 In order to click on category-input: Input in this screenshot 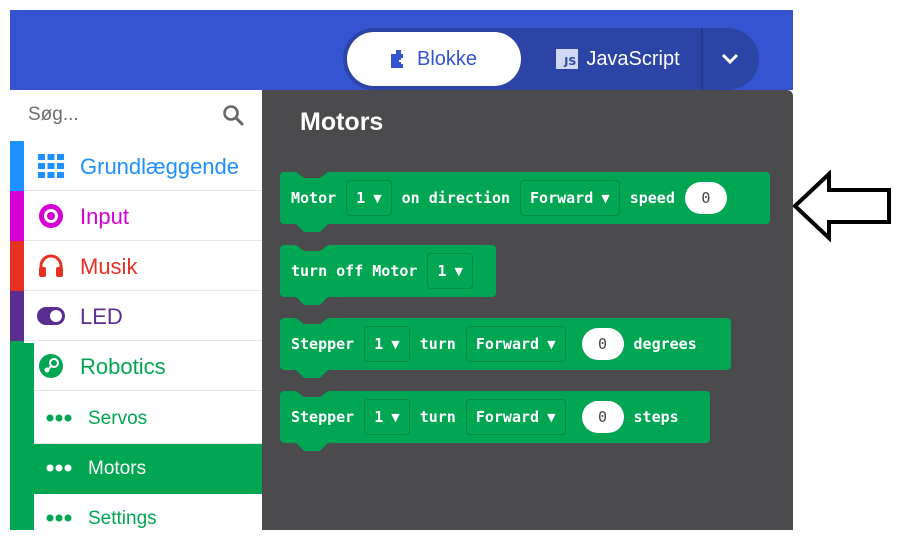, I will do `click(136, 216)`.